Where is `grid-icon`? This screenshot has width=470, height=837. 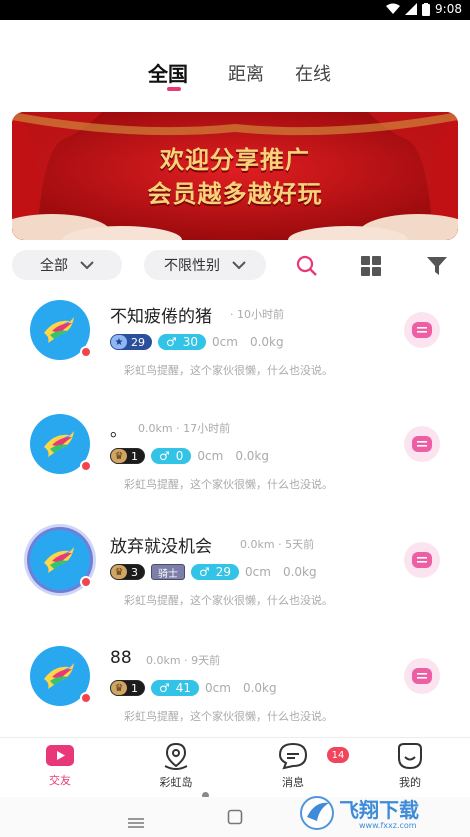
grid-icon is located at coordinates (371, 266).